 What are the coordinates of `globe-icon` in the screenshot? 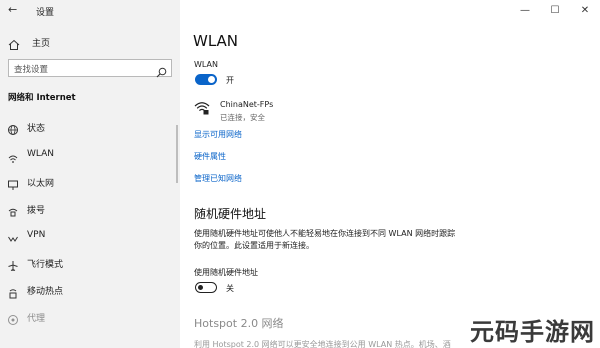 It's located at (13, 128).